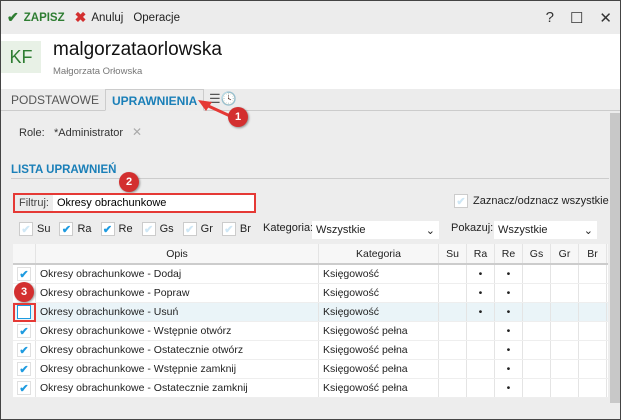 This screenshot has height=420, width=621. What do you see at coordinates (453, 253) in the screenshot?
I see `column-header: Su` at bounding box center [453, 253].